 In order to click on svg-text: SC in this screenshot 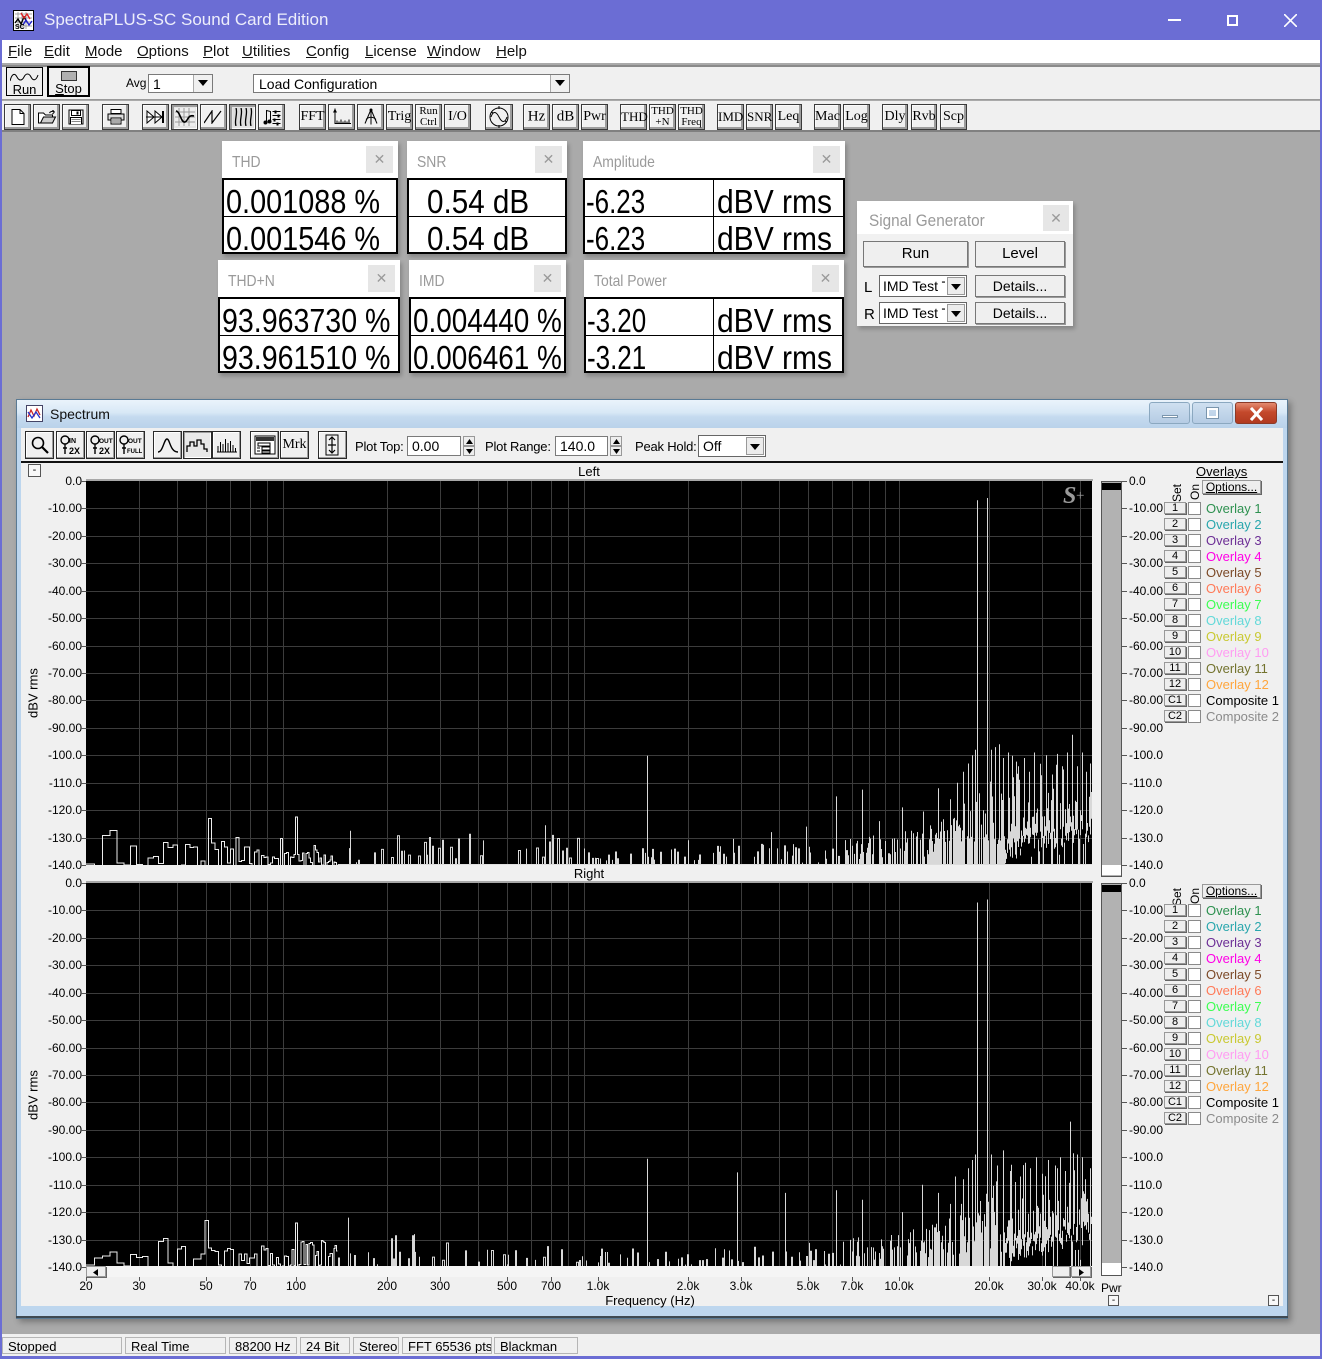, I will do `click(20, 27)`.